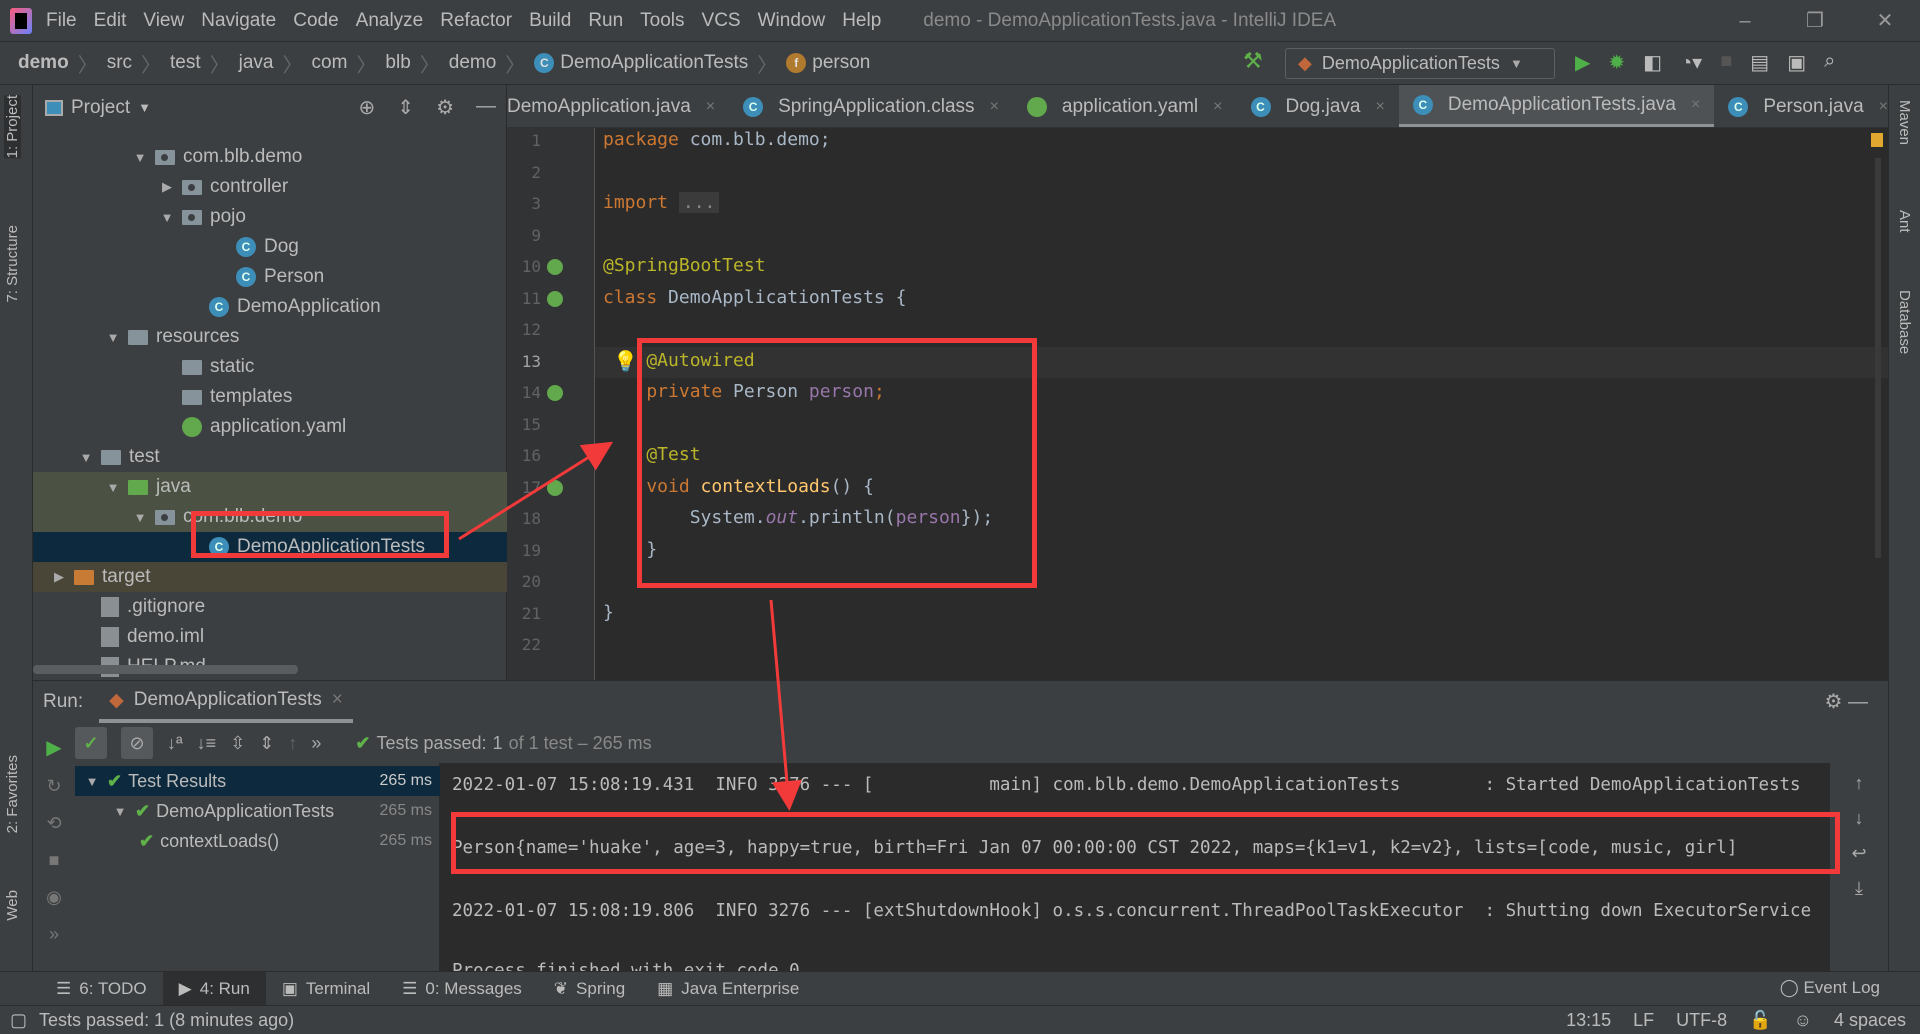 The height and width of the screenshot is (1034, 1920). What do you see at coordinates (476, 21) in the screenshot?
I see `menu-refactor: Refactor` at bounding box center [476, 21].